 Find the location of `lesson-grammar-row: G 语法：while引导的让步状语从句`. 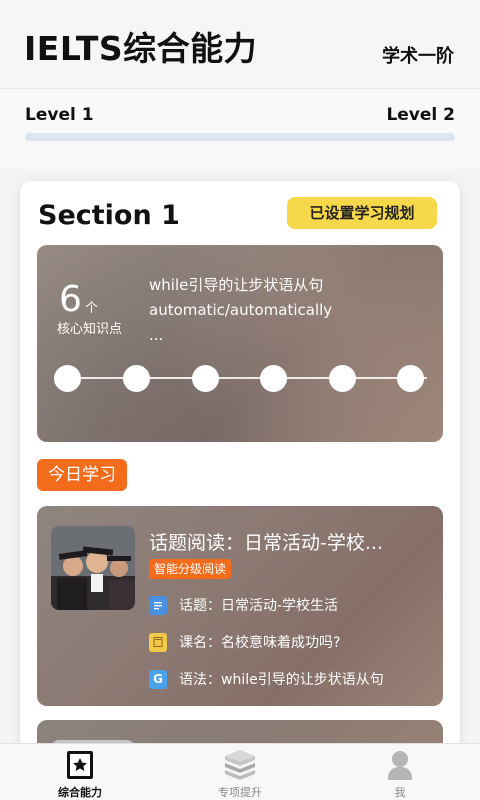

lesson-grammar-row: G 语法：while引导的让步状语从句 is located at coordinates (266, 679).